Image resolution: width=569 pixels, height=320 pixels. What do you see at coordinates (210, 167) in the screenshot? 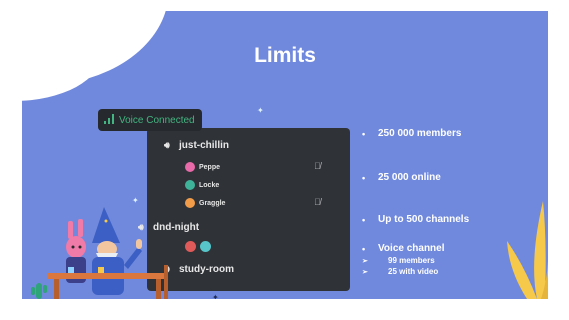
I see `user-name: Peppe` at bounding box center [210, 167].